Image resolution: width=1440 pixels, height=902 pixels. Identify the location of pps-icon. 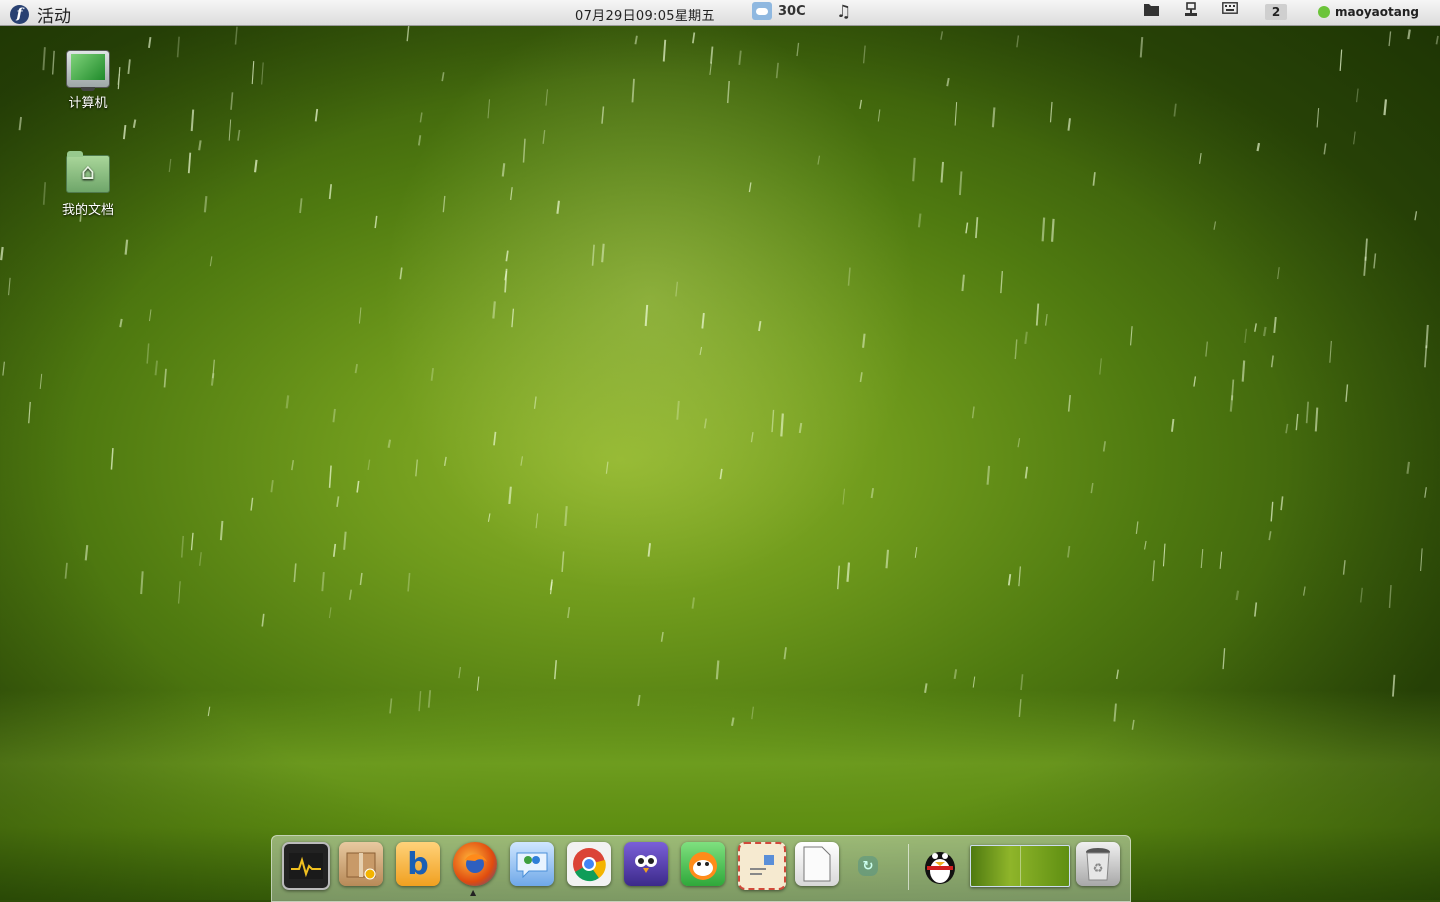
(703, 864).